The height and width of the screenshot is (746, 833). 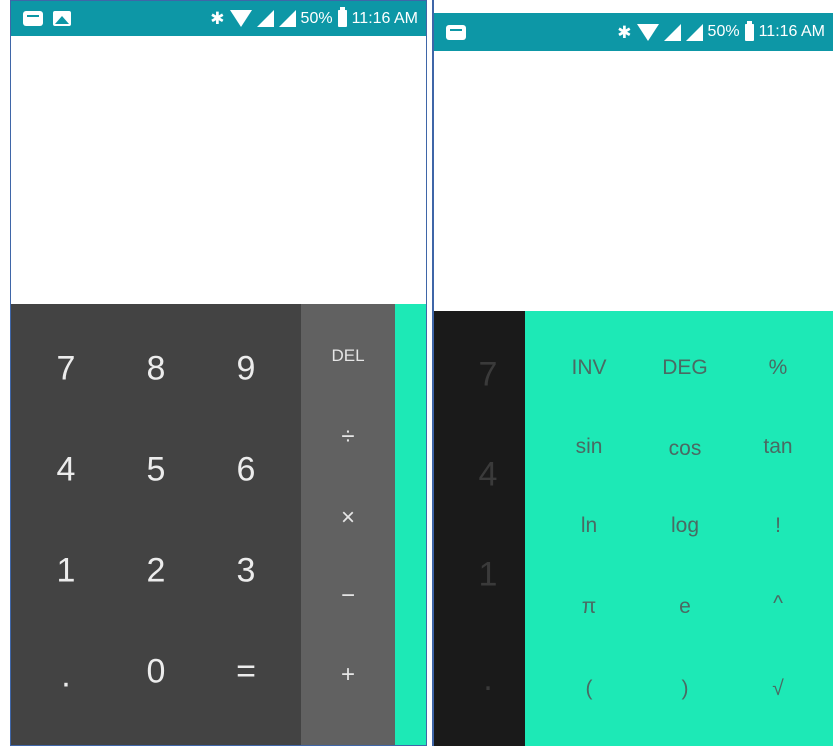 What do you see at coordinates (588, 368) in the screenshot?
I see `inverse-button: INV` at bounding box center [588, 368].